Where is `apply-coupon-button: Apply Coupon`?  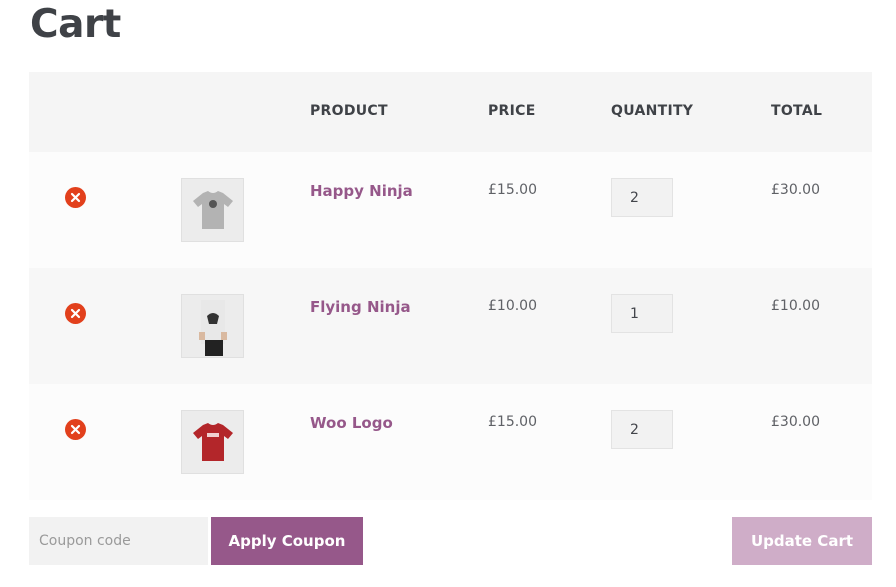
apply-coupon-button: Apply Coupon is located at coordinates (287, 541).